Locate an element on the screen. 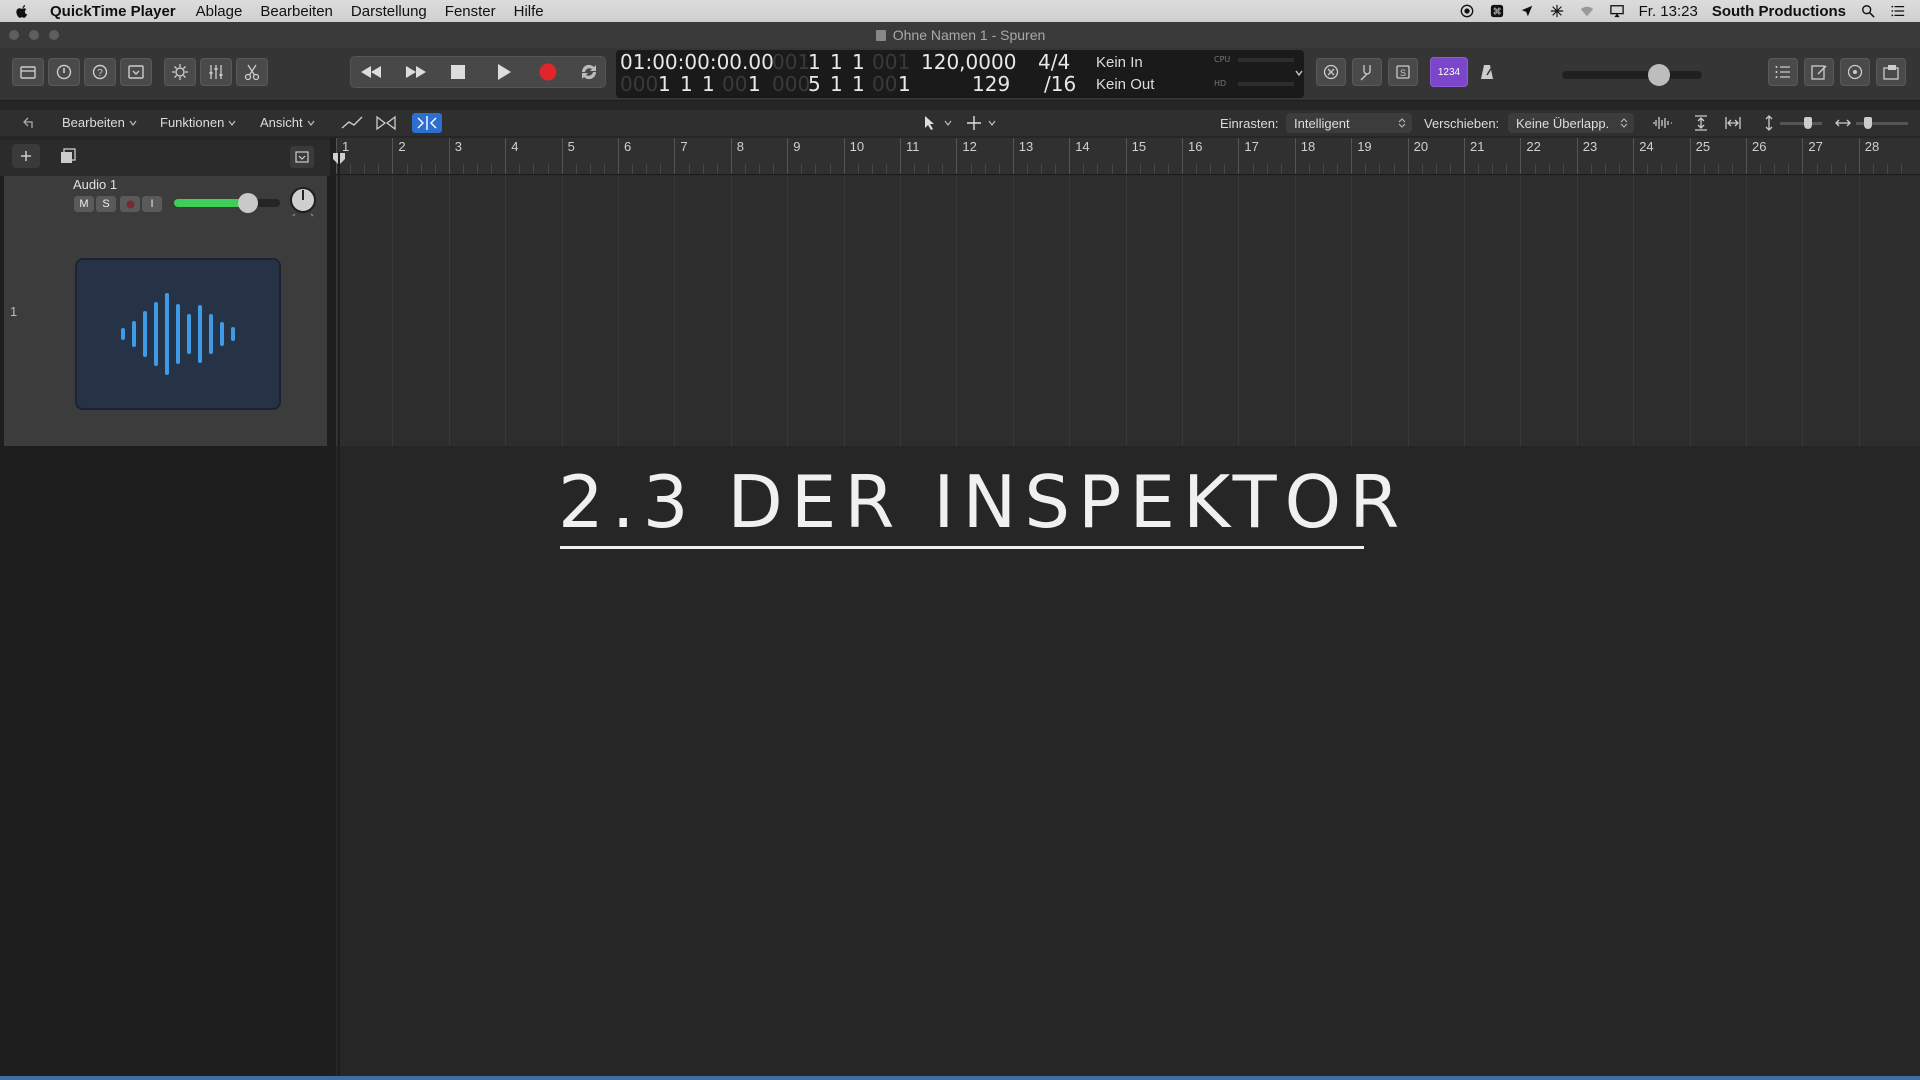 This screenshot has width=1920, height=1080. mute-button: M is located at coordinates (84, 204).